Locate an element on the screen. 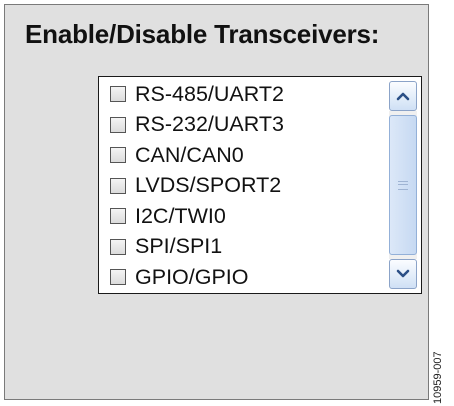 The width and height of the screenshot is (454, 406). list-item-label: SPI/SPI1 is located at coordinates (179, 246).